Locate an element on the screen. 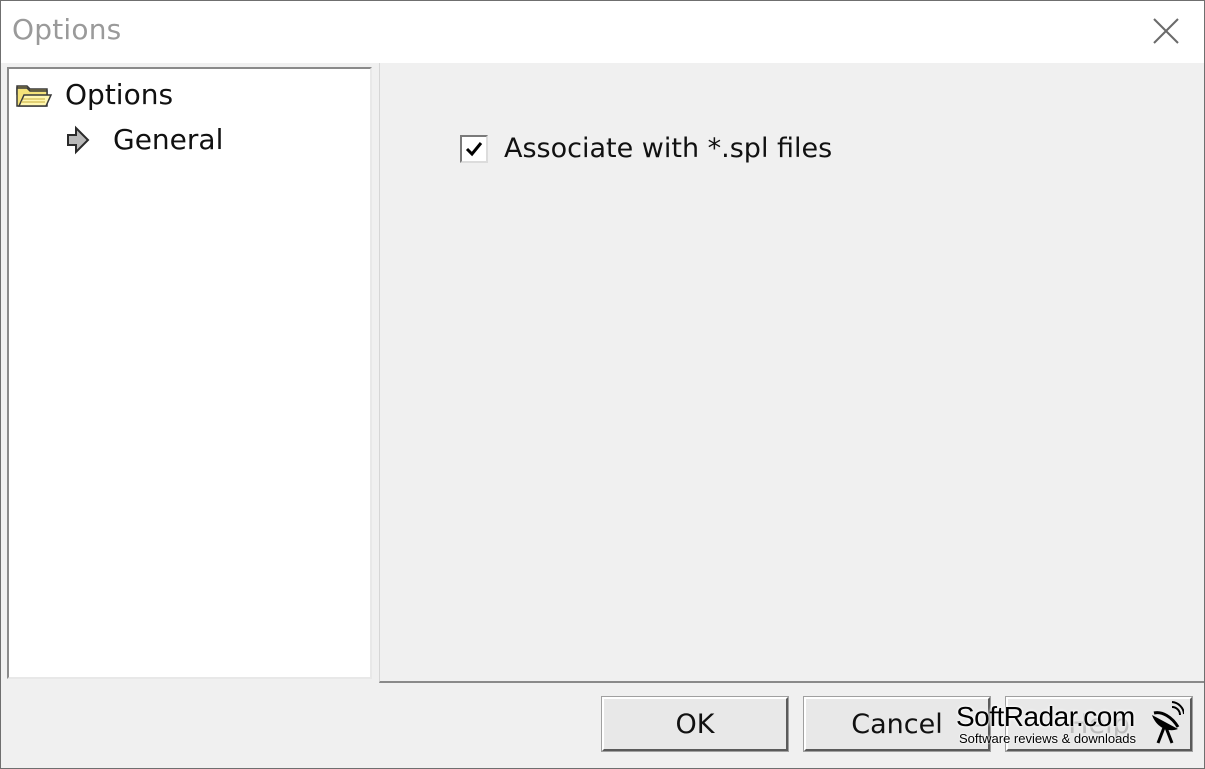  folder-open-icon is located at coordinates (34, 96).